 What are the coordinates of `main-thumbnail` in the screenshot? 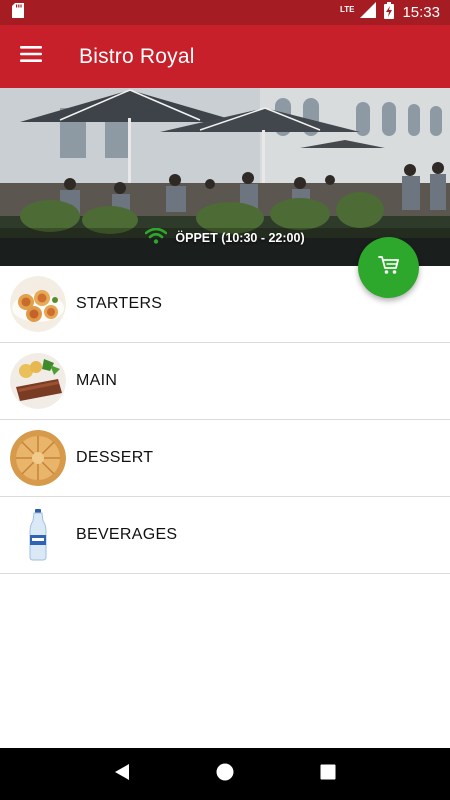 It's located at (38, 381).